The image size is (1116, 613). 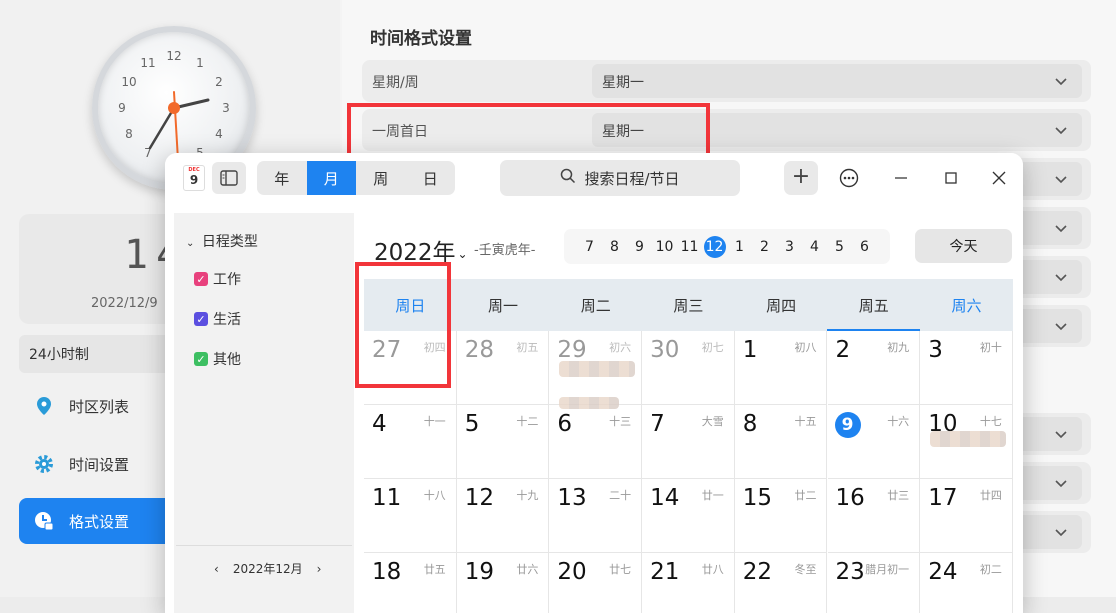 What do you see at coordinates (814, 247) in the screenshot?
I see `month-strip-item: 4` at bounding box center [814, 247].